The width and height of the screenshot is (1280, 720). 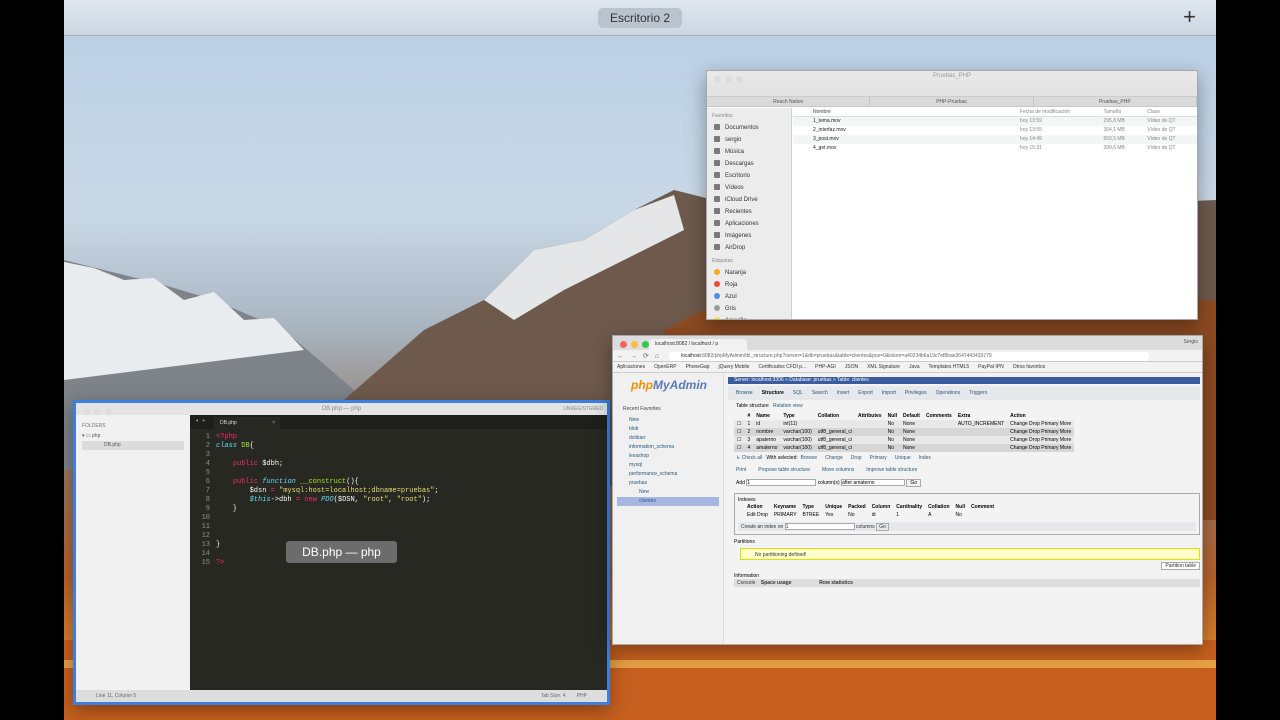 What do you see at coordinates (914, 483) in the screenshot?
I see `add-go-button: Go` at bounding box center [914, 483].